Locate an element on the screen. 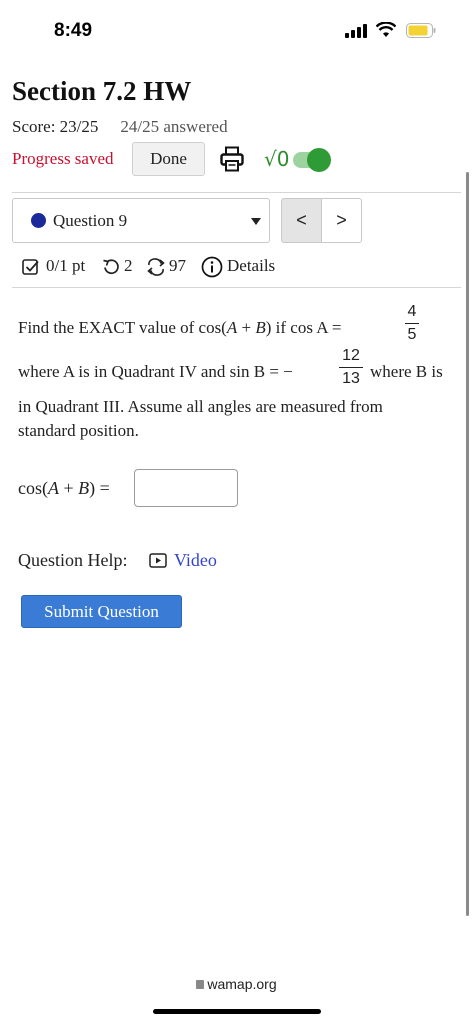 The width and height of the screenshot is (473, 1024). url-bar: wamap.org is located at coordinates (236, 984).